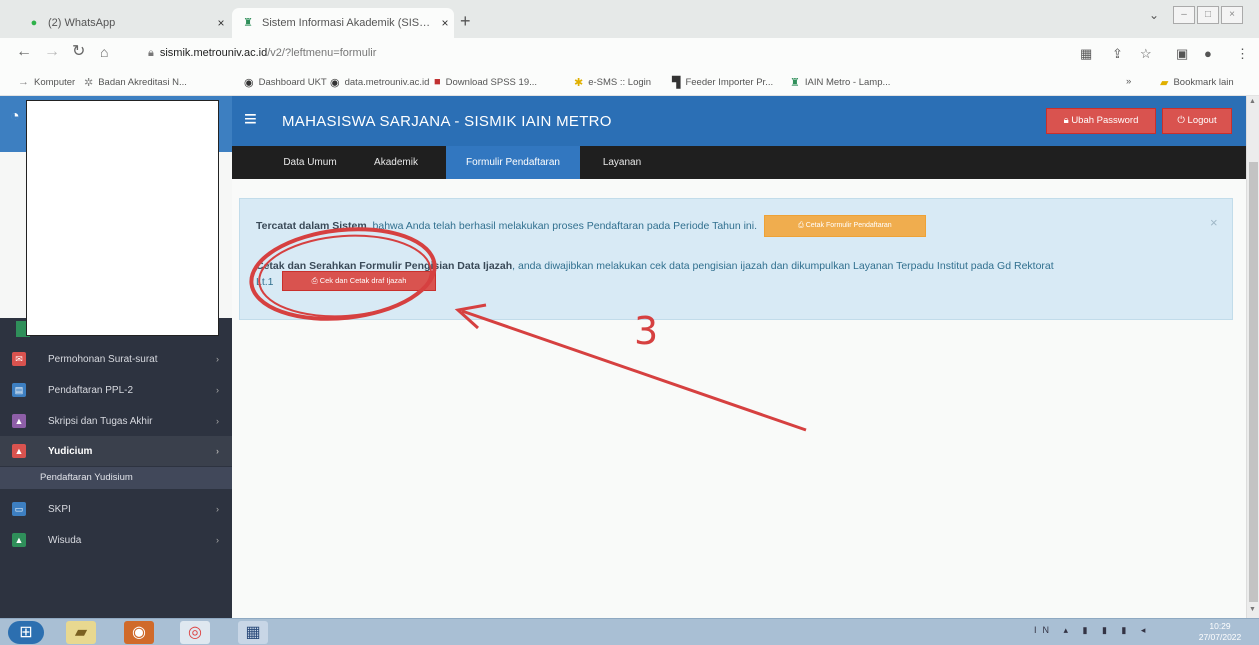 The height and width of the screenshot is (645, 1259). I want to click on sidebar-item-label: Wisuda, so click(65, 540).